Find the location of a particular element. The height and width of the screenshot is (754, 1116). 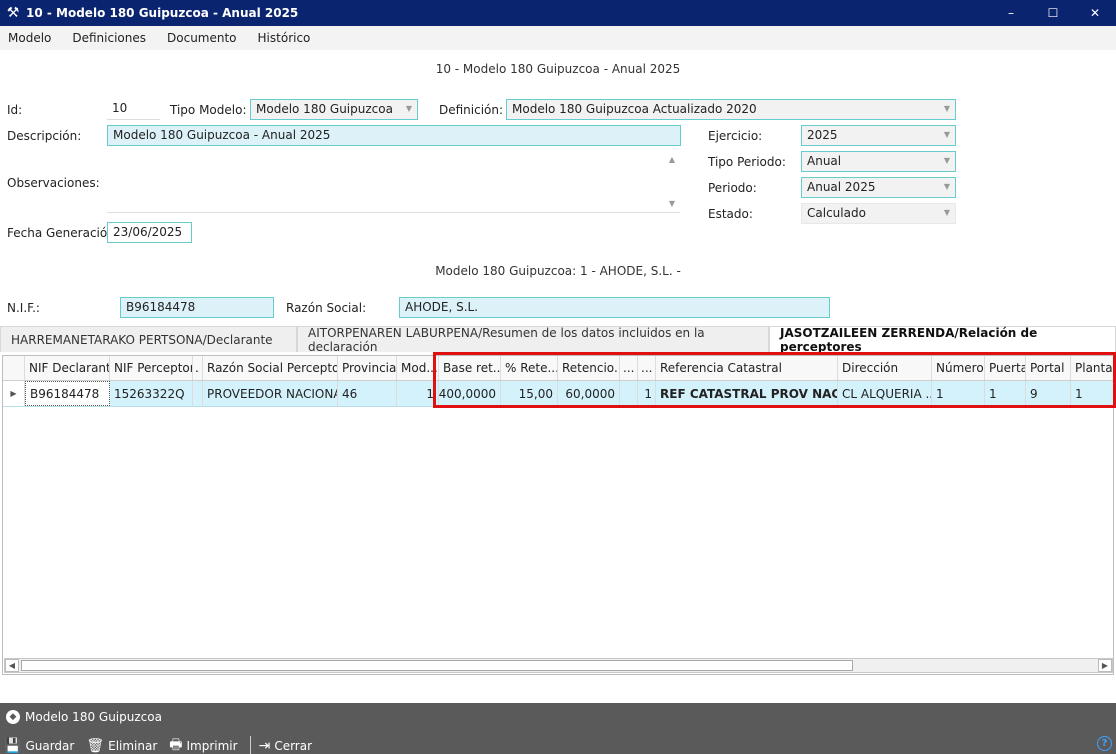

save-label: Guardar is located at coordinates (50, 746).